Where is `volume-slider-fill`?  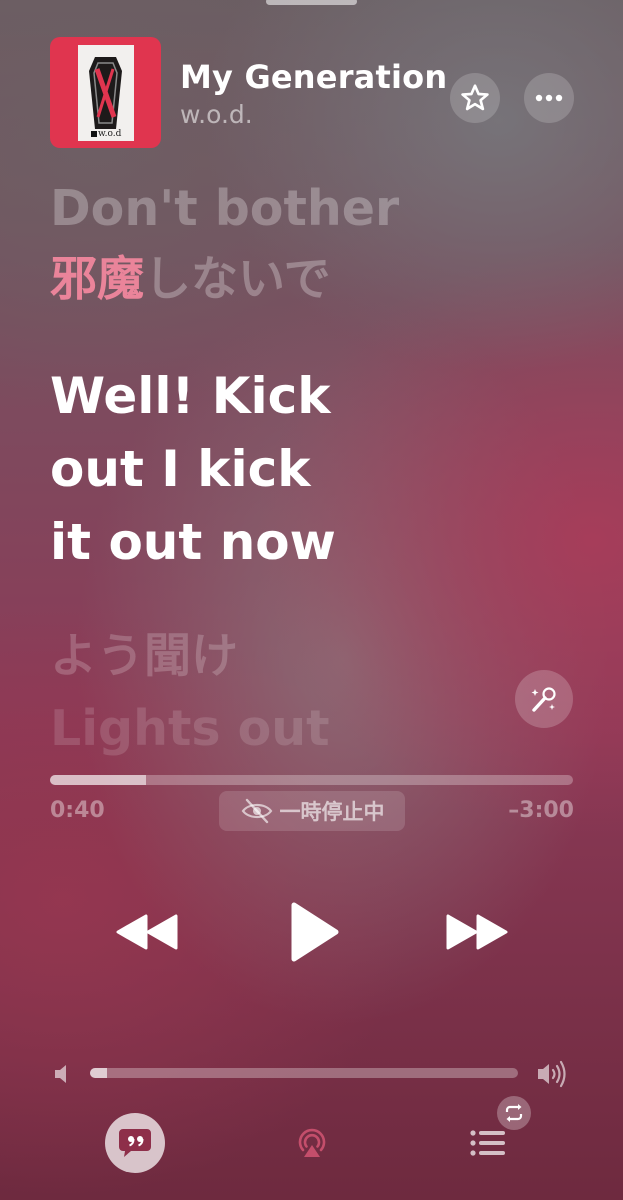 volume-slider-fill is located at coordinates (99, 1073).